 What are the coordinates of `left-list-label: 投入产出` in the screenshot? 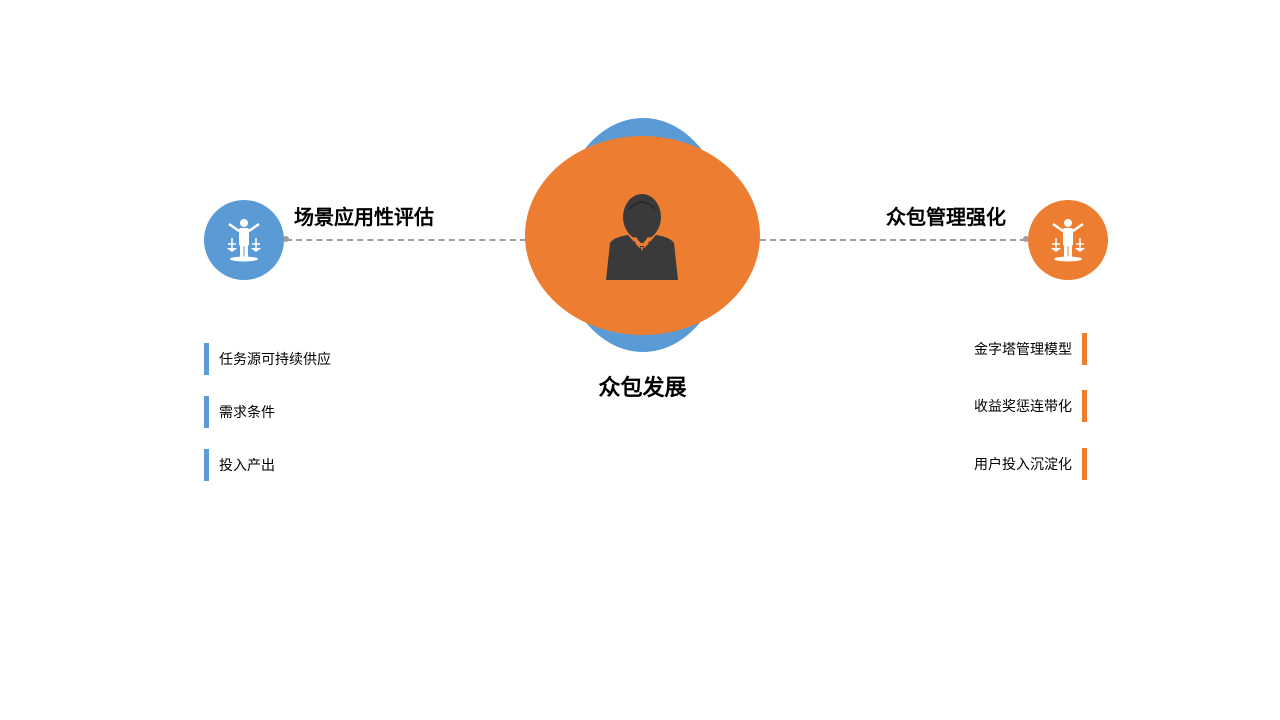 It's located at (247, 466).